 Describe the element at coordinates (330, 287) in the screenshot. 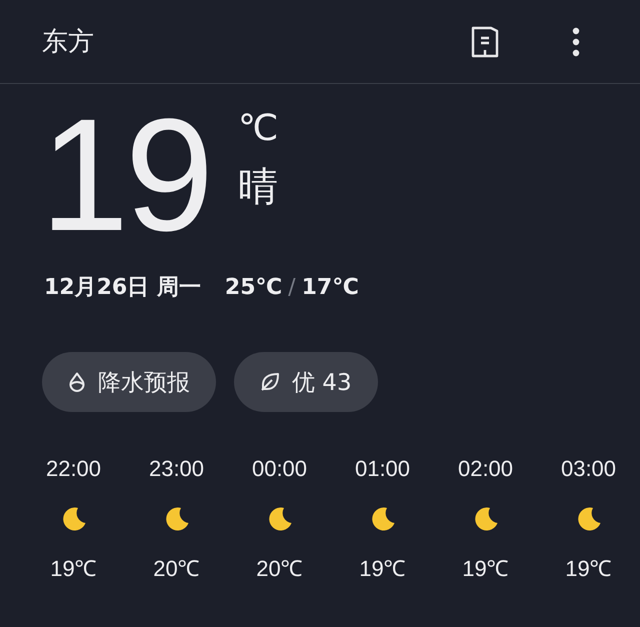

I see `low-temperature: 17℃` at that location.